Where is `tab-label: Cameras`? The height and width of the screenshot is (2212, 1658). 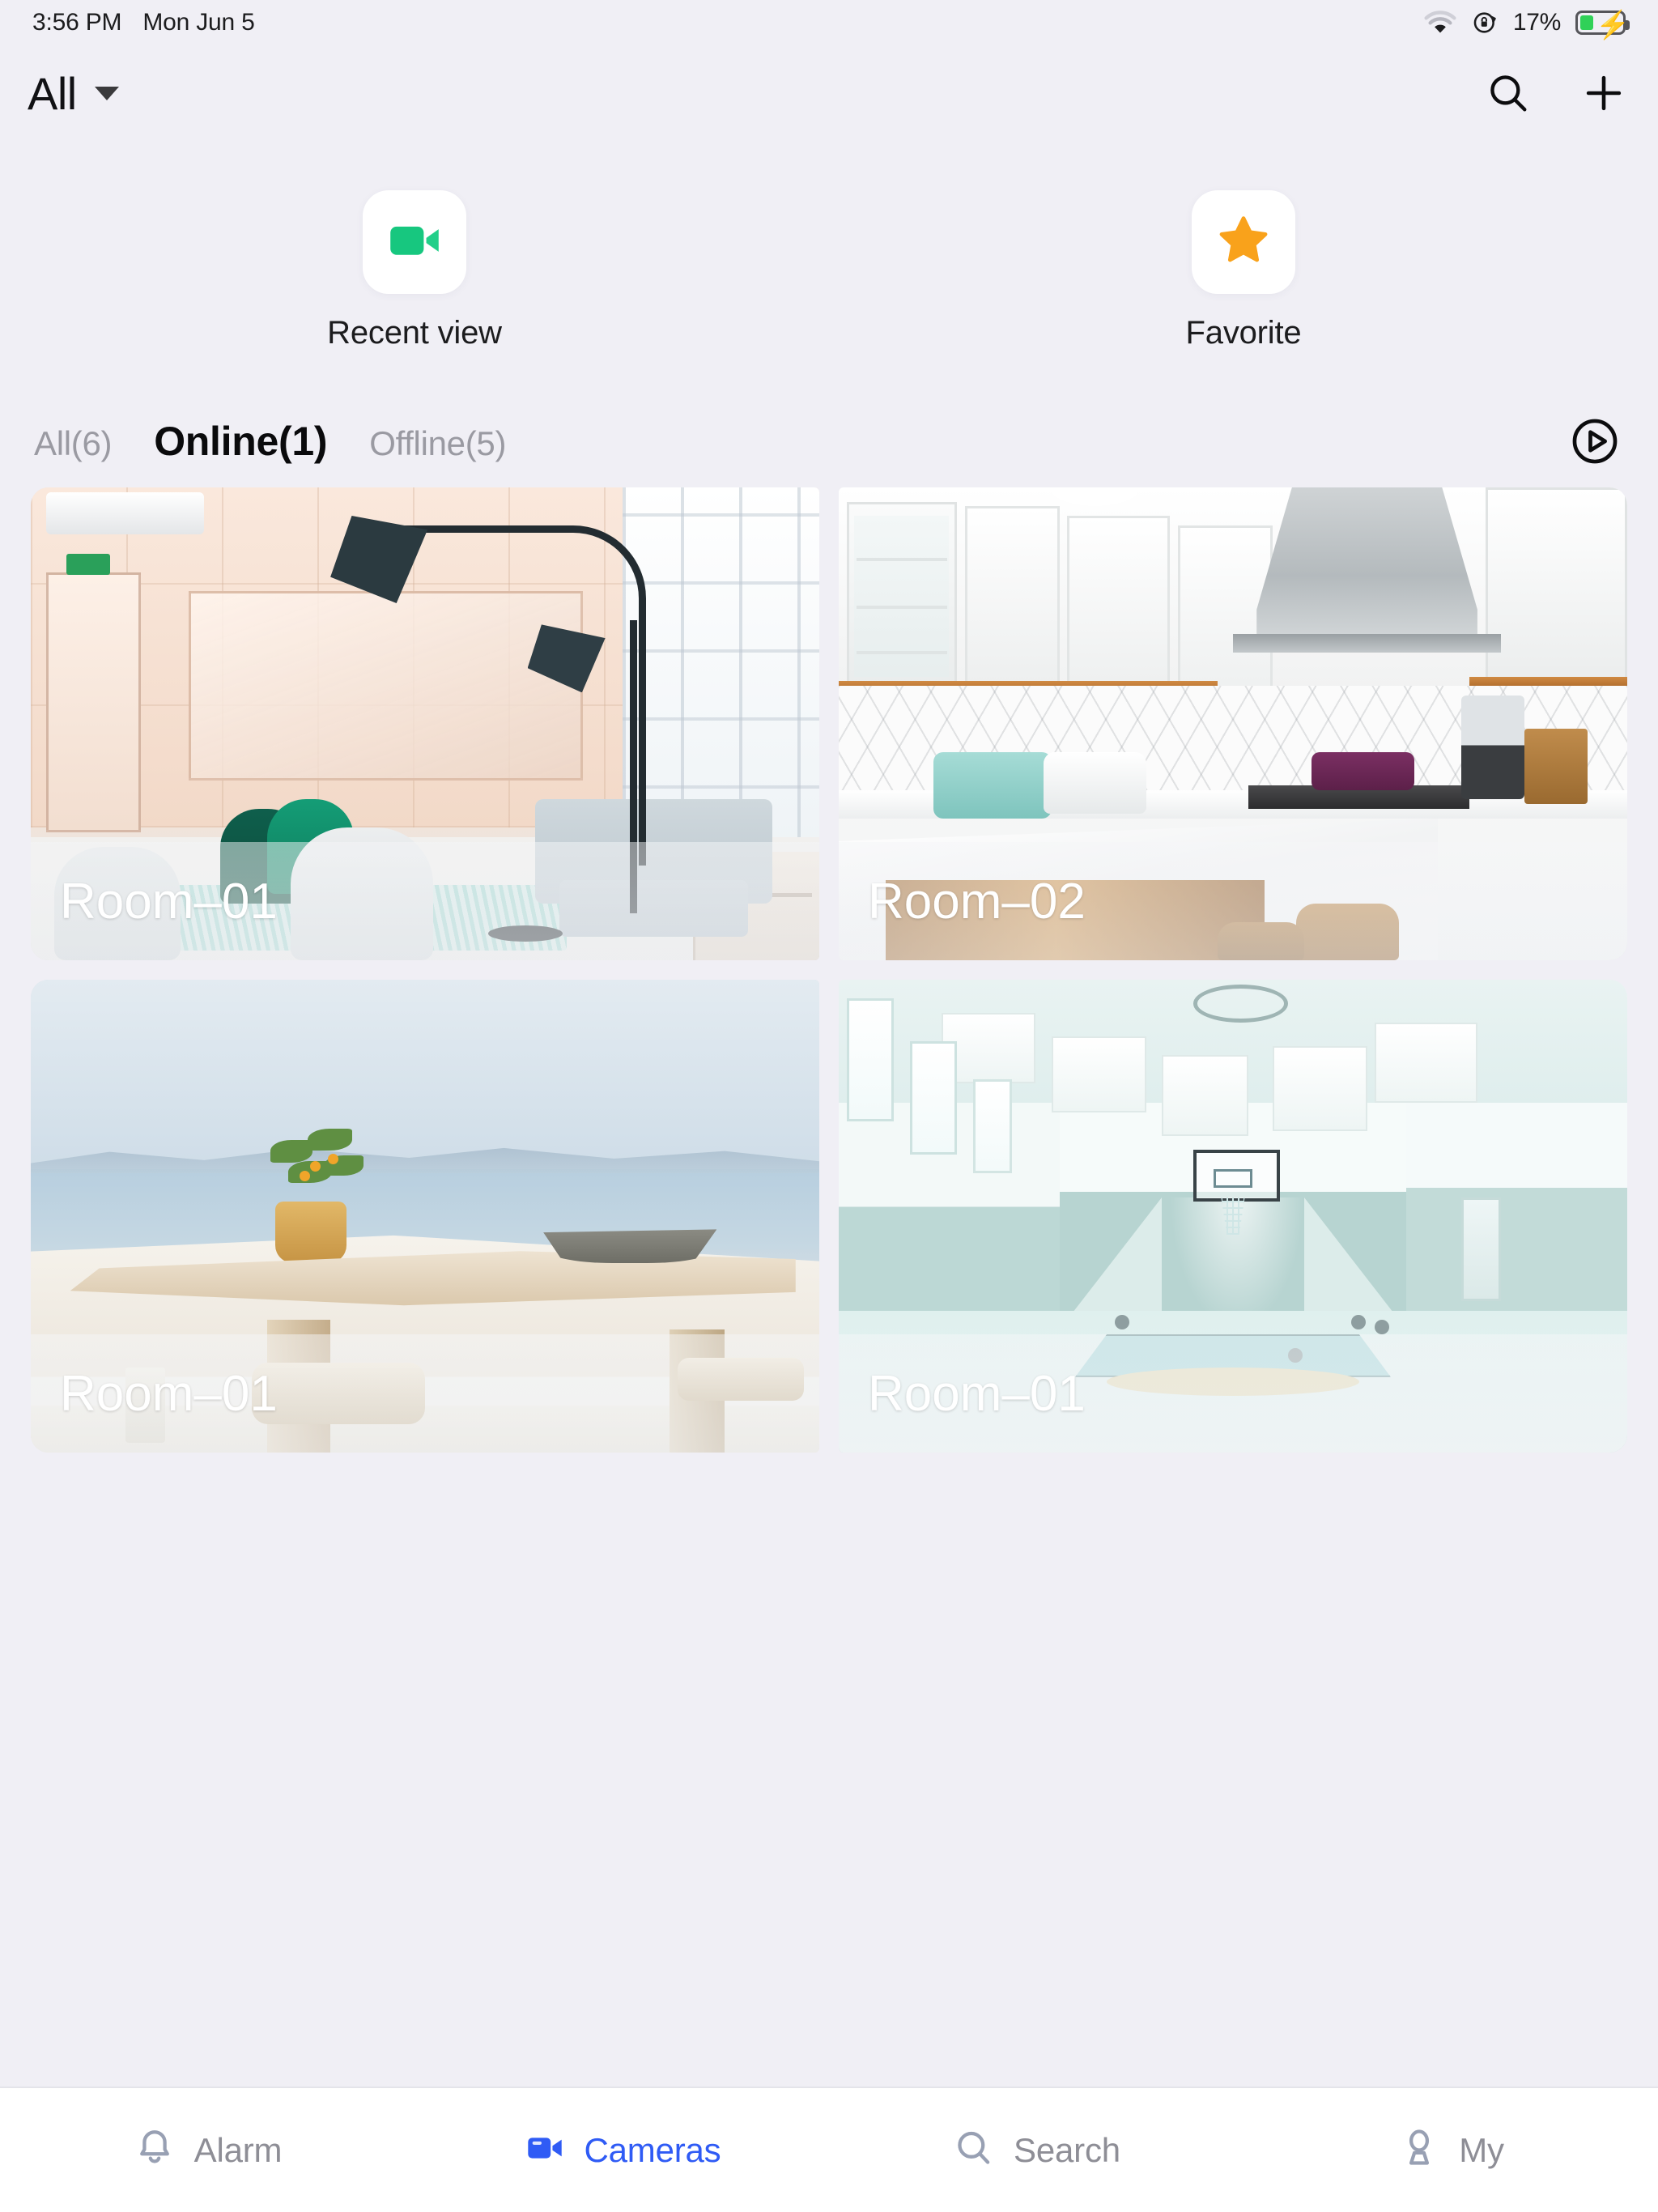 tab-label: Cameras is located at coordinates (652, 2149).